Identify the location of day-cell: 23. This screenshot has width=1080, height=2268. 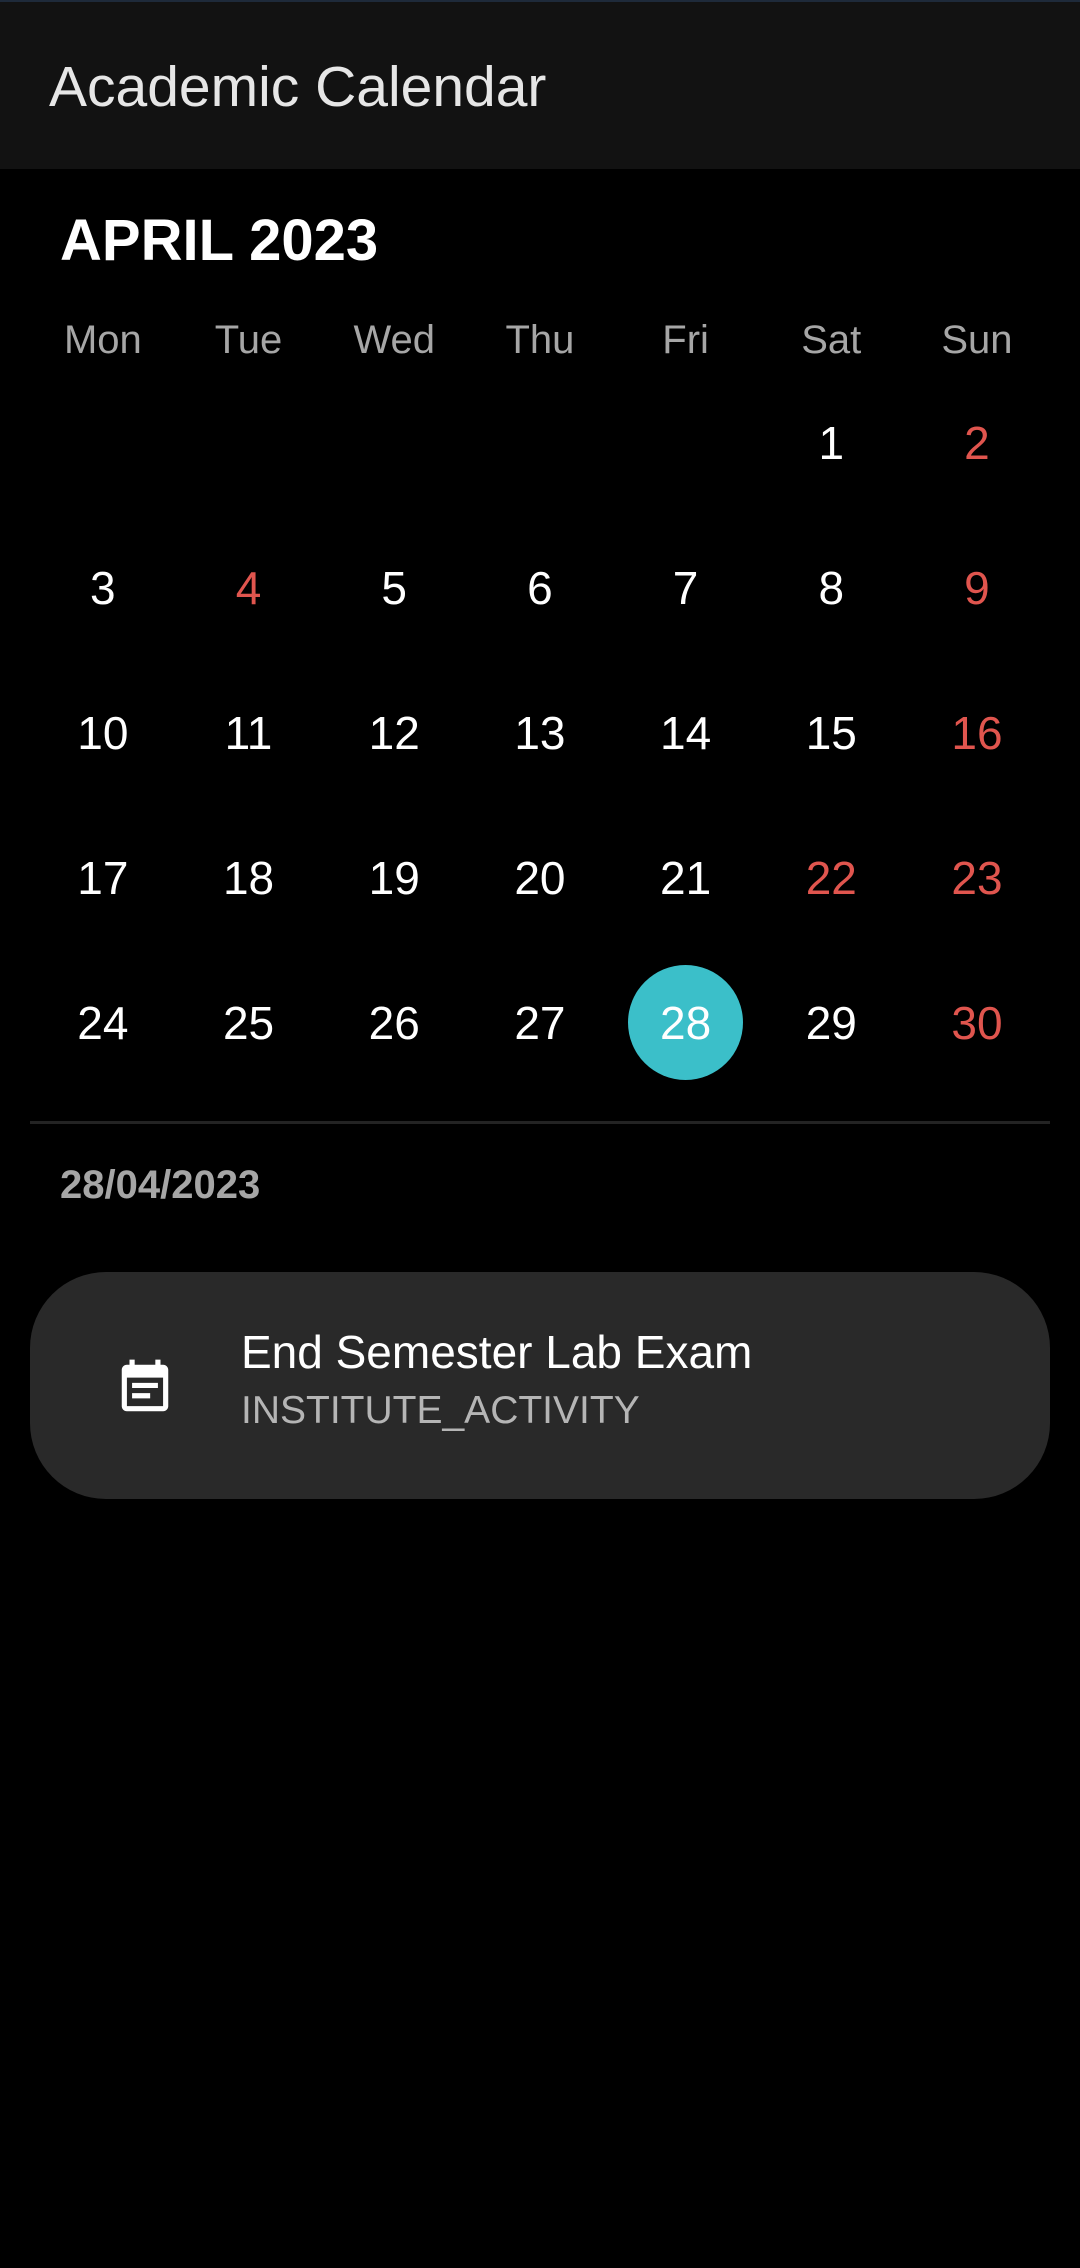
(977, 877).